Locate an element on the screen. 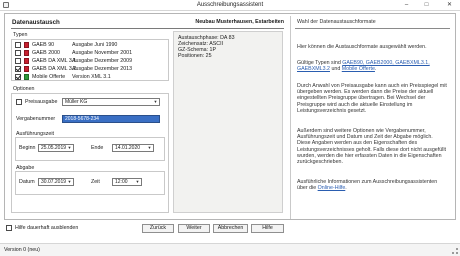  end-label: Ende is located at coordinates (97, 148).